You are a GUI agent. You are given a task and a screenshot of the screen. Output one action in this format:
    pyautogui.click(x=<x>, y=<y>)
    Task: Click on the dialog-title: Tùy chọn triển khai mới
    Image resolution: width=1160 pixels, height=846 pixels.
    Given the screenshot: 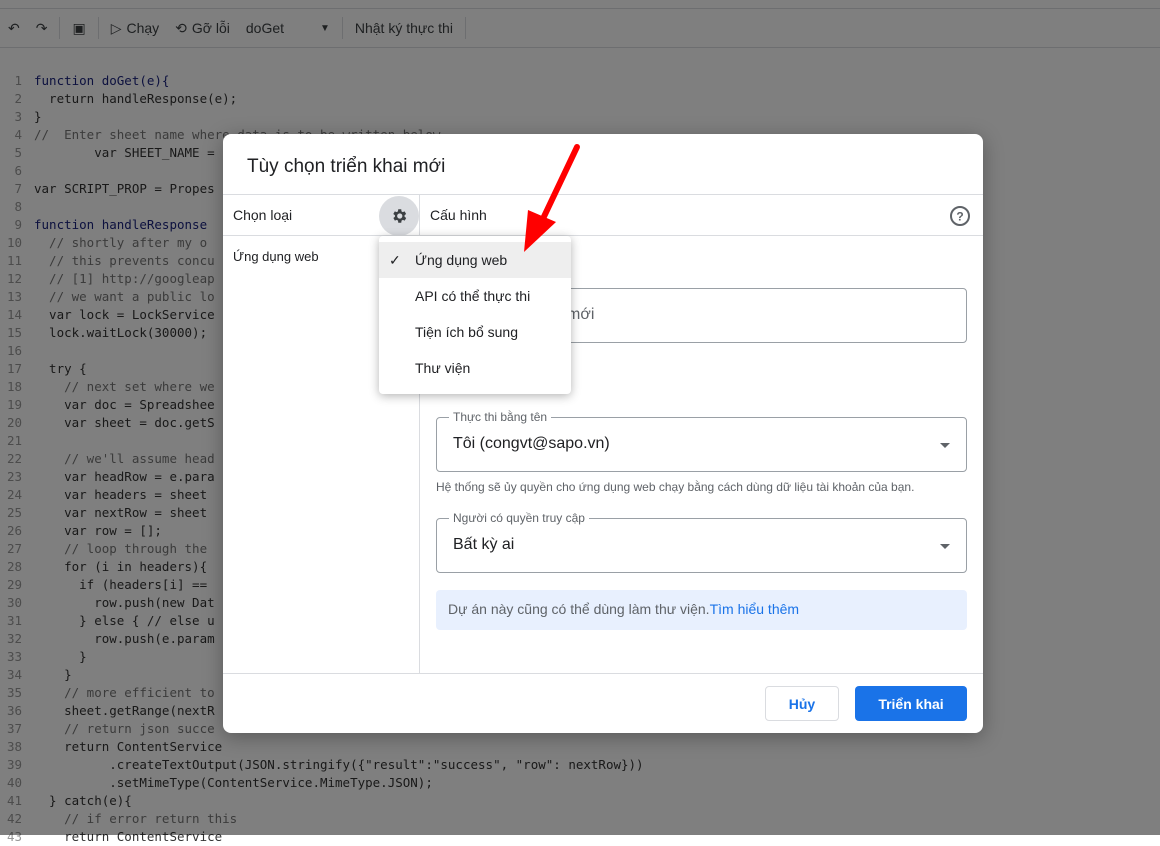 What is the action you would take?
    pyautogui.click(x=346, y=166)
    